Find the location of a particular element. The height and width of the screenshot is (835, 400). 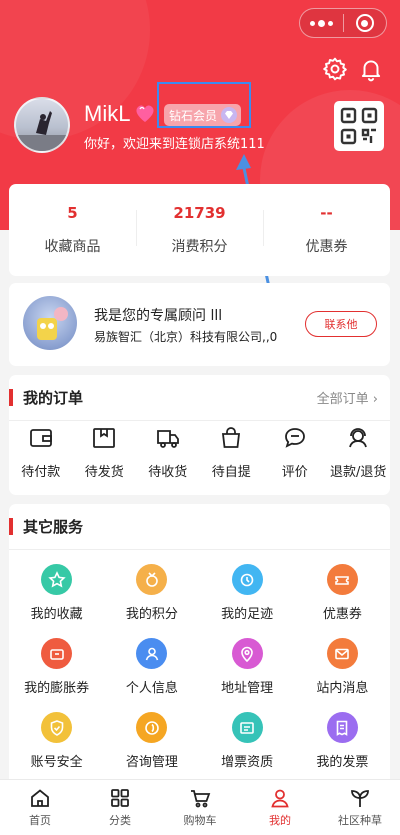

order-status-row: 待付款 待发货 待收货 待自提 评价 退款/退货 is located at coordinates (199, 452).